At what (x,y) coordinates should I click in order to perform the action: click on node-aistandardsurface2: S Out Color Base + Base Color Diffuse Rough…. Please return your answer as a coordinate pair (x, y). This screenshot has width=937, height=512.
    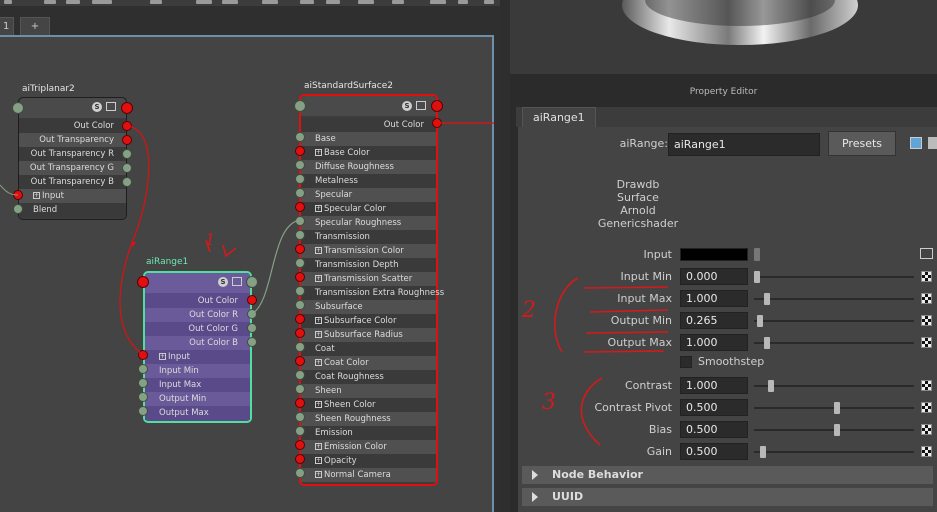
    Looking at the image, I should click on (371, 290).